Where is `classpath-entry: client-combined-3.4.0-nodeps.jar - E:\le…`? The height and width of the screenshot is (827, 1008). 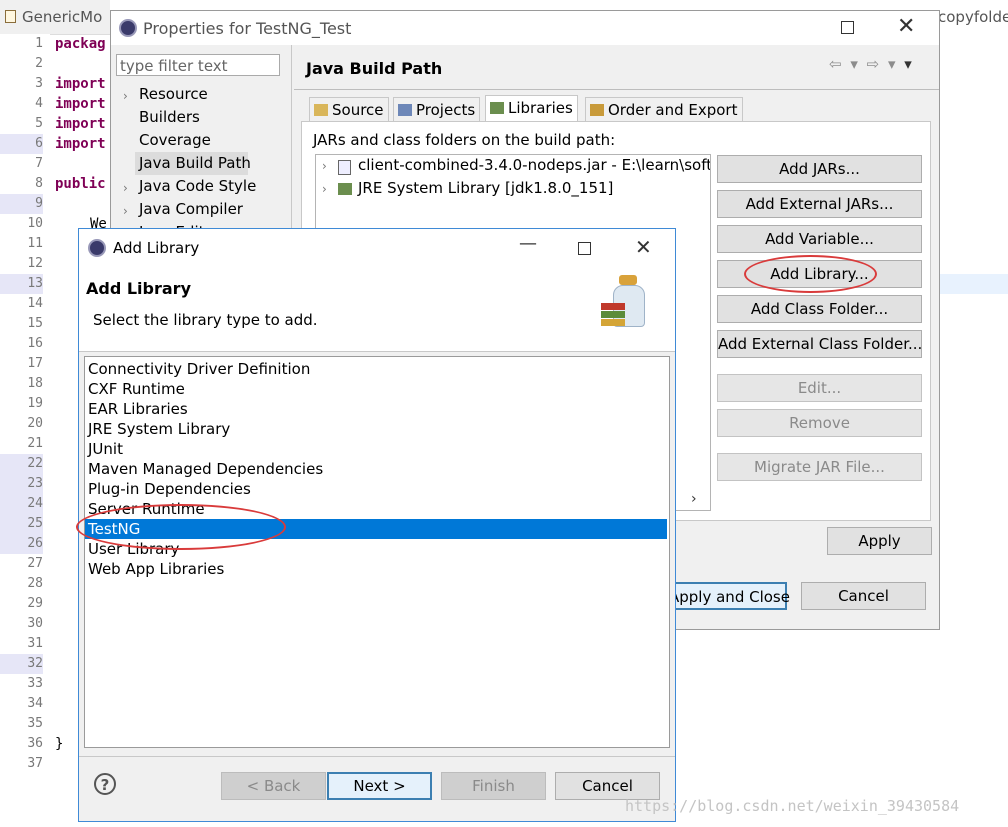
classpath-entry: client-combined-3.4.0-nodeps.jar - E:\le… is located at coordinates (534, 165).